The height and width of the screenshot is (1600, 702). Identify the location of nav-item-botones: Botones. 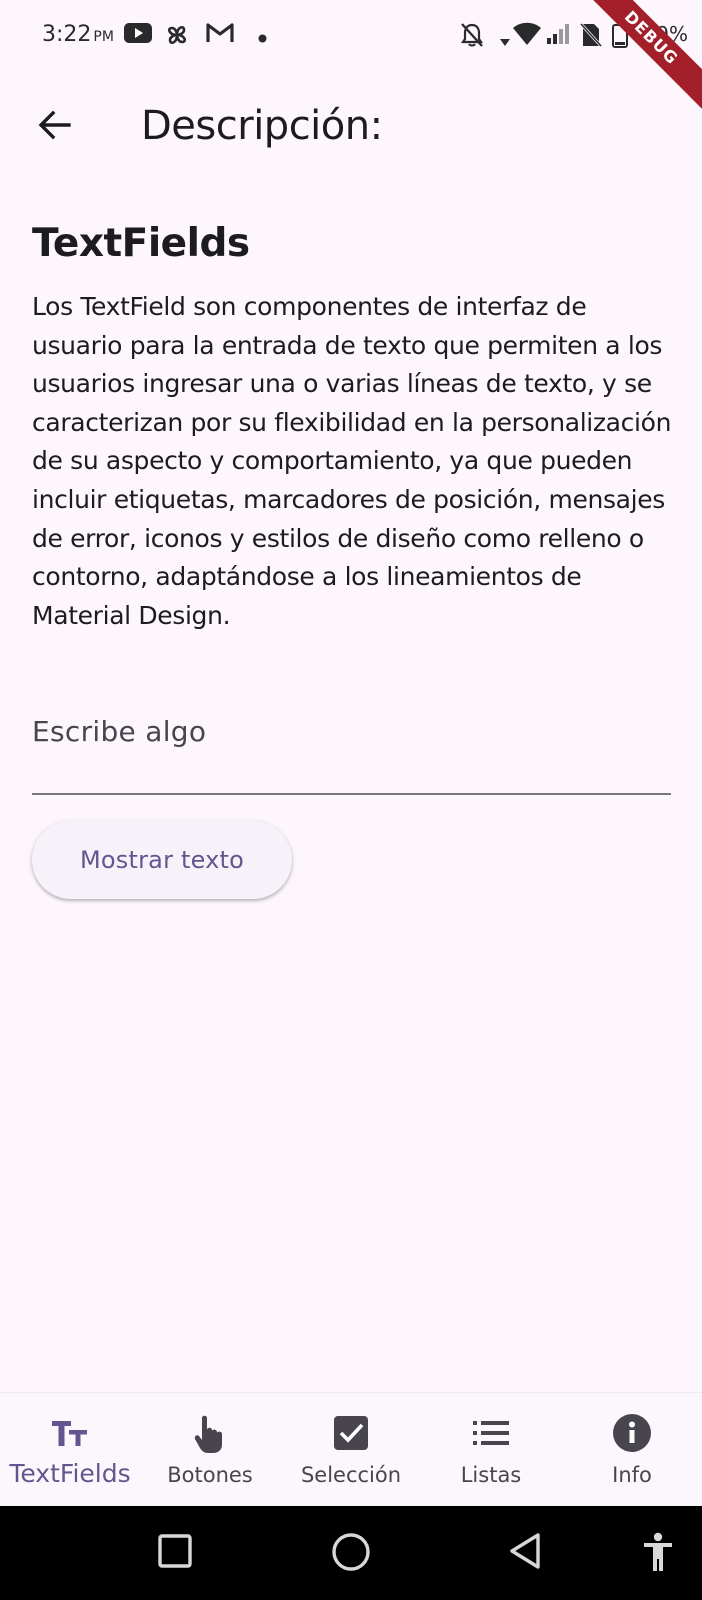
(210, 1450).